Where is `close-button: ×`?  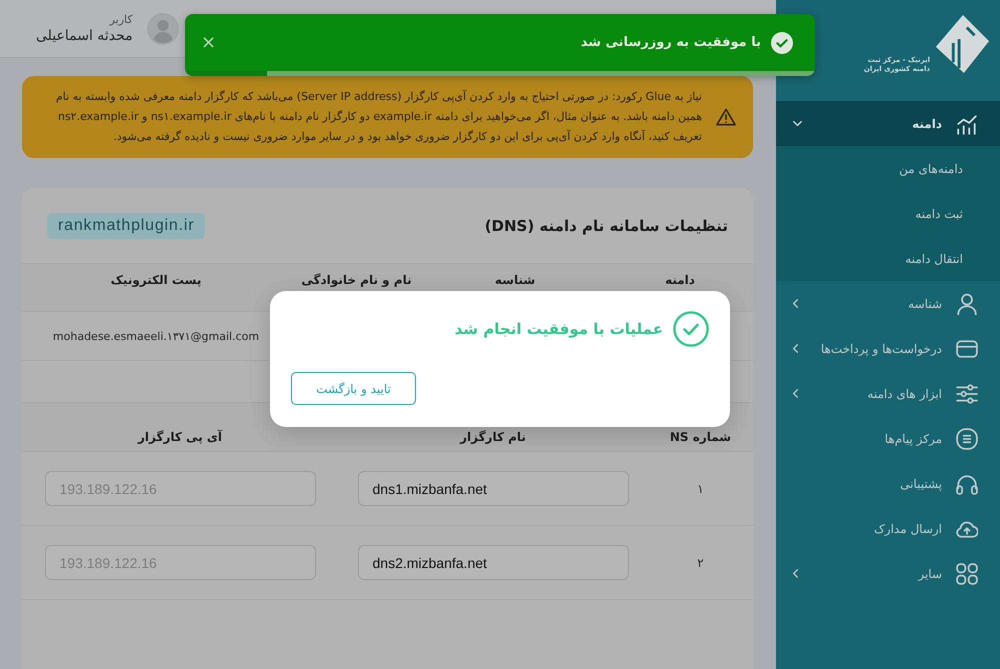 close-button: × is located at coordinates (208, 43).